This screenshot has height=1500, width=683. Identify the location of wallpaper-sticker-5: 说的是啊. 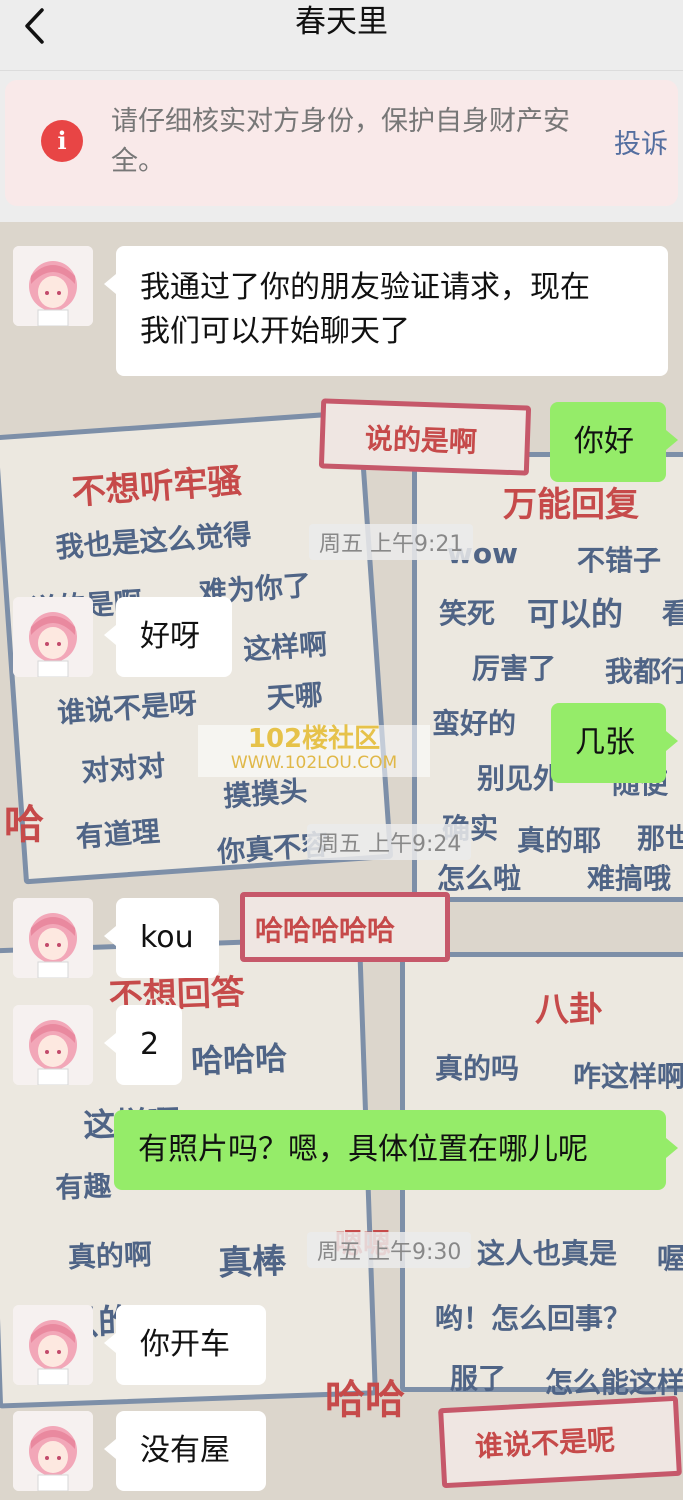
(425, 437).